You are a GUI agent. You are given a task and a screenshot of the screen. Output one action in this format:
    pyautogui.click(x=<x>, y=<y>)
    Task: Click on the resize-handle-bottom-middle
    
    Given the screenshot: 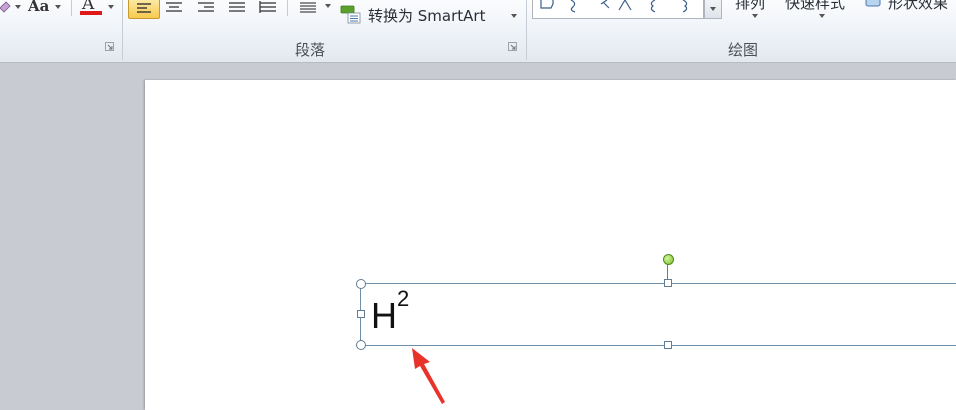 What is the action you would take?
    pyautogui.click(x=668, y=345)
    